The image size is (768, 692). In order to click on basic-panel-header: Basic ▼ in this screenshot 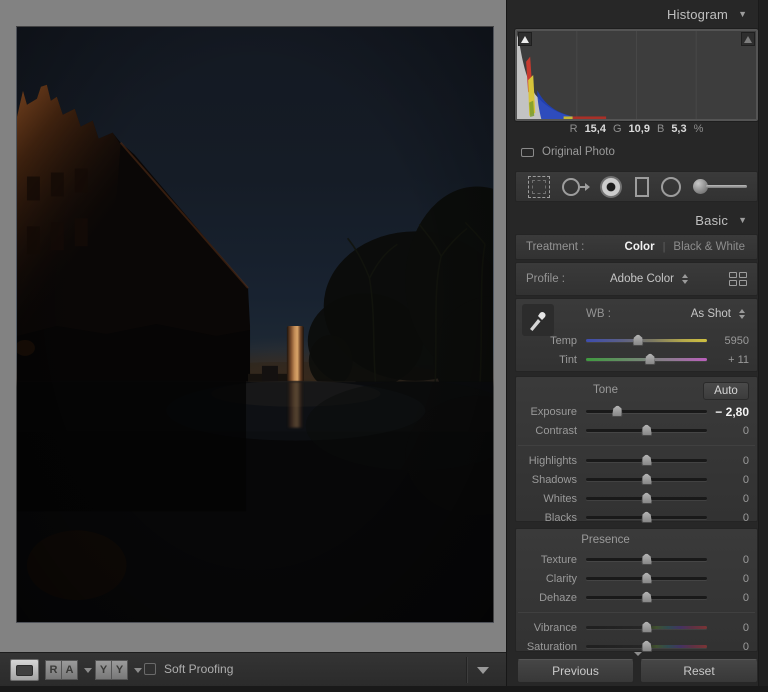, I will do `click(633, 220)`.